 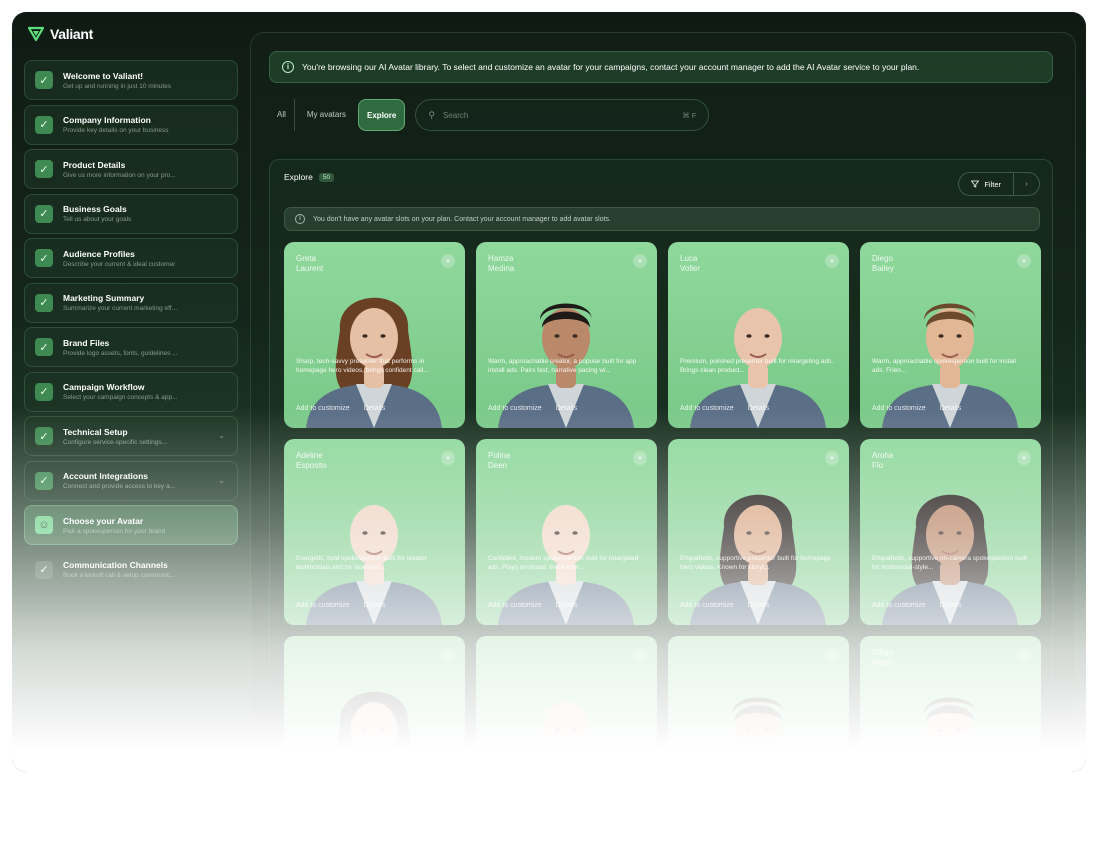 I want to click on filter-control: Filter ›, so click(x=999, y=184).